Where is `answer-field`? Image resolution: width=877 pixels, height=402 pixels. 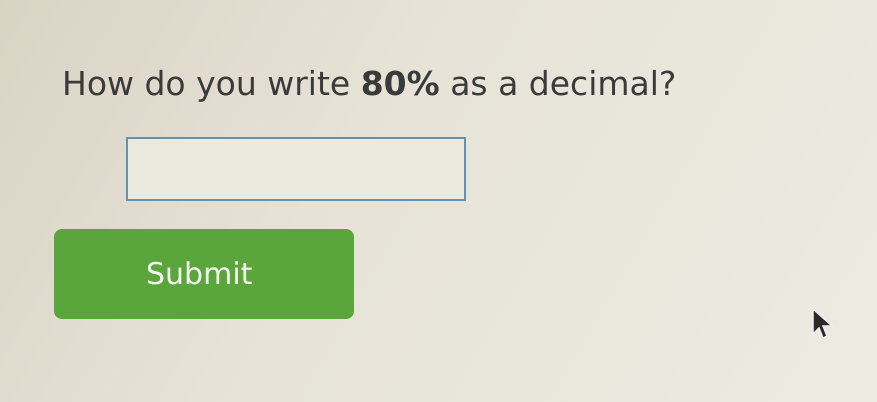 answer-field is located at coordinates (296, 169).